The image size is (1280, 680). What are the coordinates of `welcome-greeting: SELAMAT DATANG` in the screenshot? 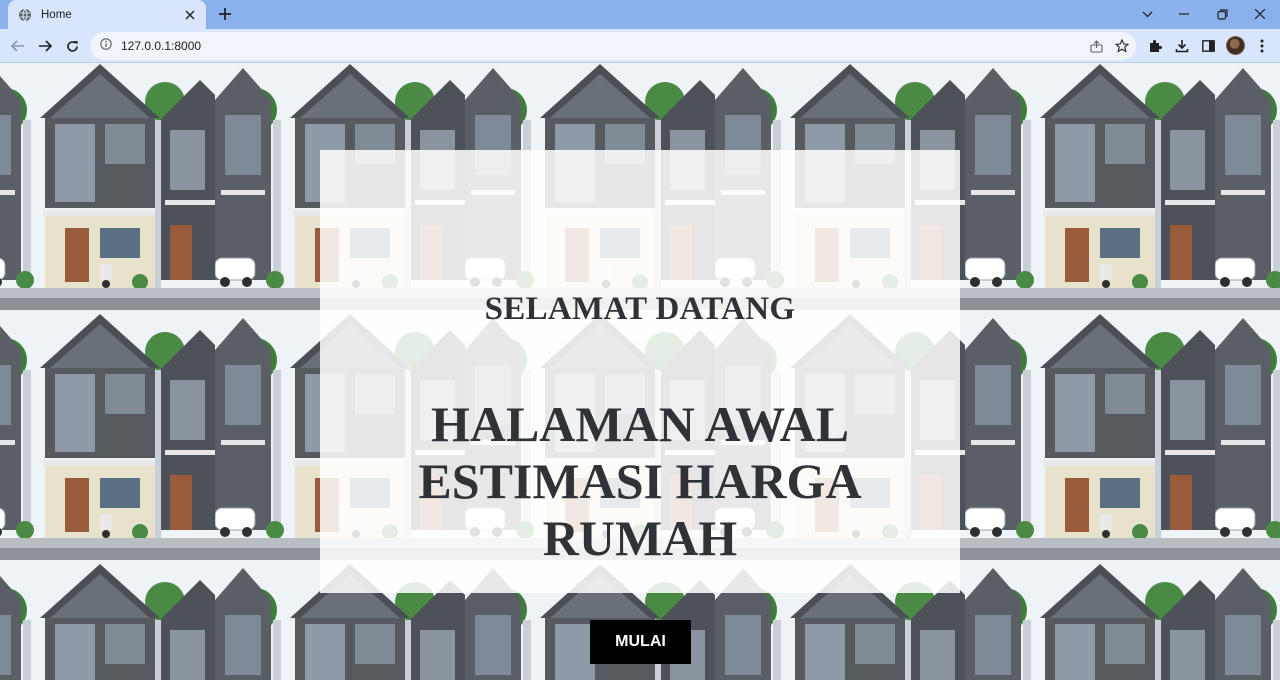 It's located at (640, 309).